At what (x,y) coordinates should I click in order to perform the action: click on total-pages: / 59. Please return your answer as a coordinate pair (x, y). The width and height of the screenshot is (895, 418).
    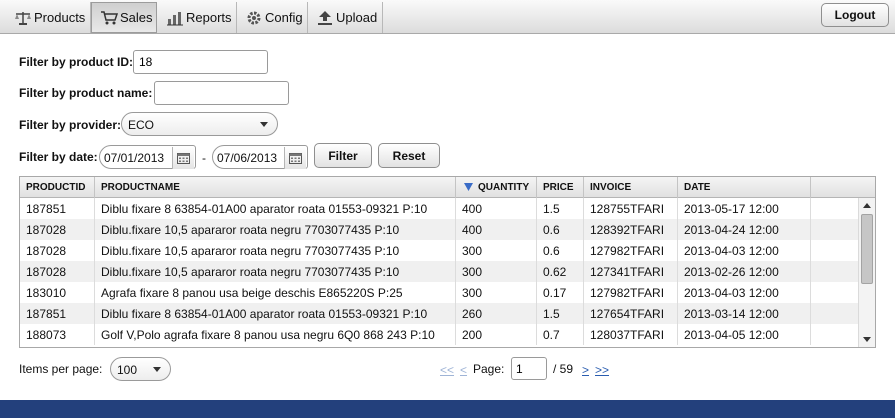
    Looking at the image, I should click on (563, 369).